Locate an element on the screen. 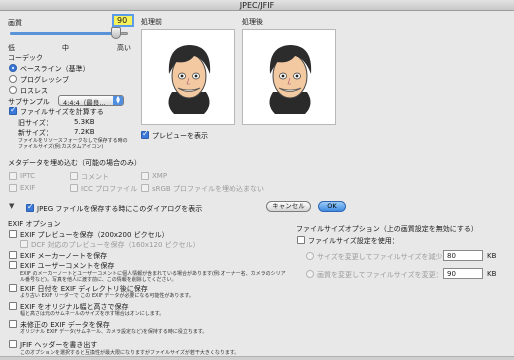  iptc-checkbox is located at coordinates (13, 176).